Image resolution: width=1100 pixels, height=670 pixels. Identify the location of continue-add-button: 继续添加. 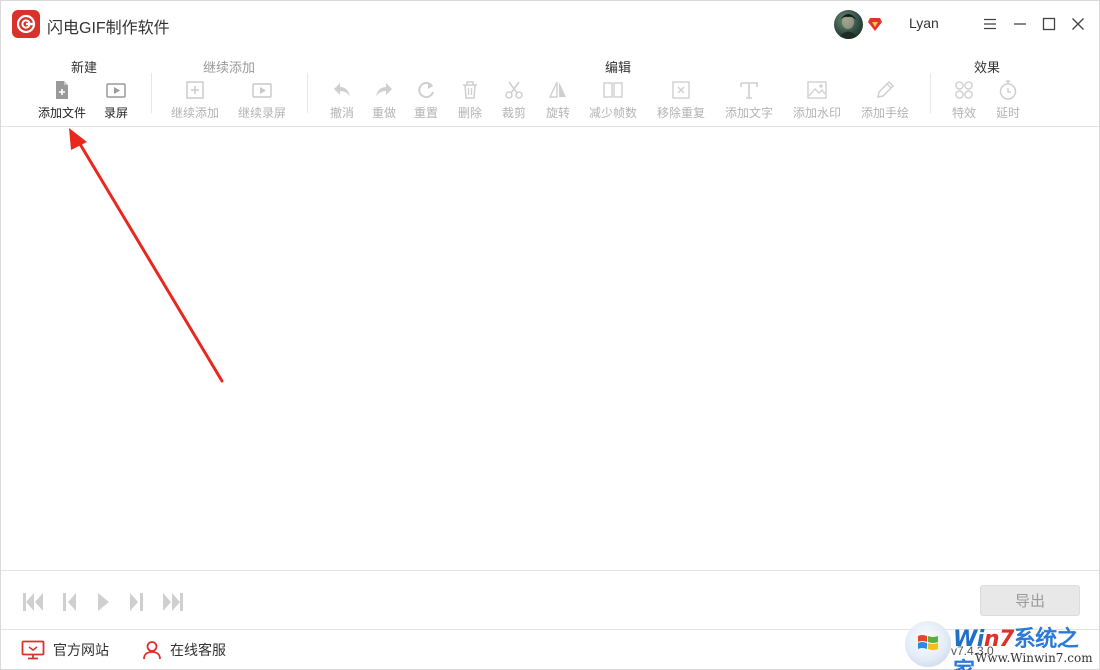
(195, 101).